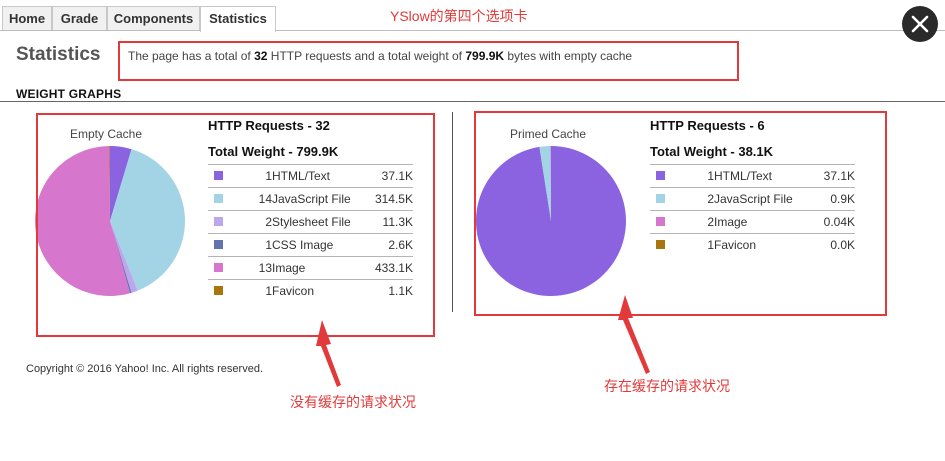 Image resolution: width=945 pixels, height=461 pixels. Describe the element at coordinates (428, 61) in the screenshot. I see `annotation-summary-box` at that location.